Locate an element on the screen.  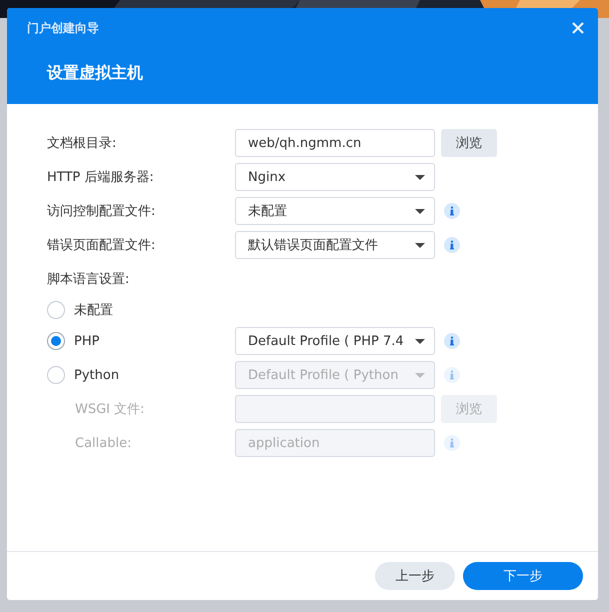
radio-label: PHP is located at coordinates (87, 341).